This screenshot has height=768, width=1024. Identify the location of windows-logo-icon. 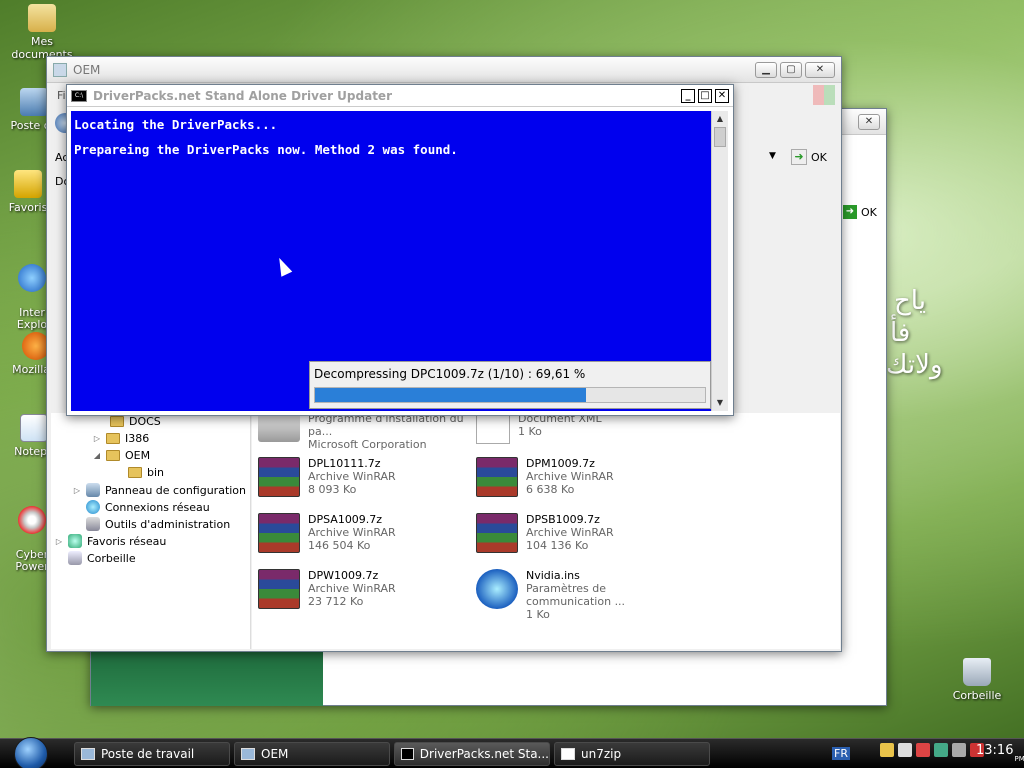
(824, 95).